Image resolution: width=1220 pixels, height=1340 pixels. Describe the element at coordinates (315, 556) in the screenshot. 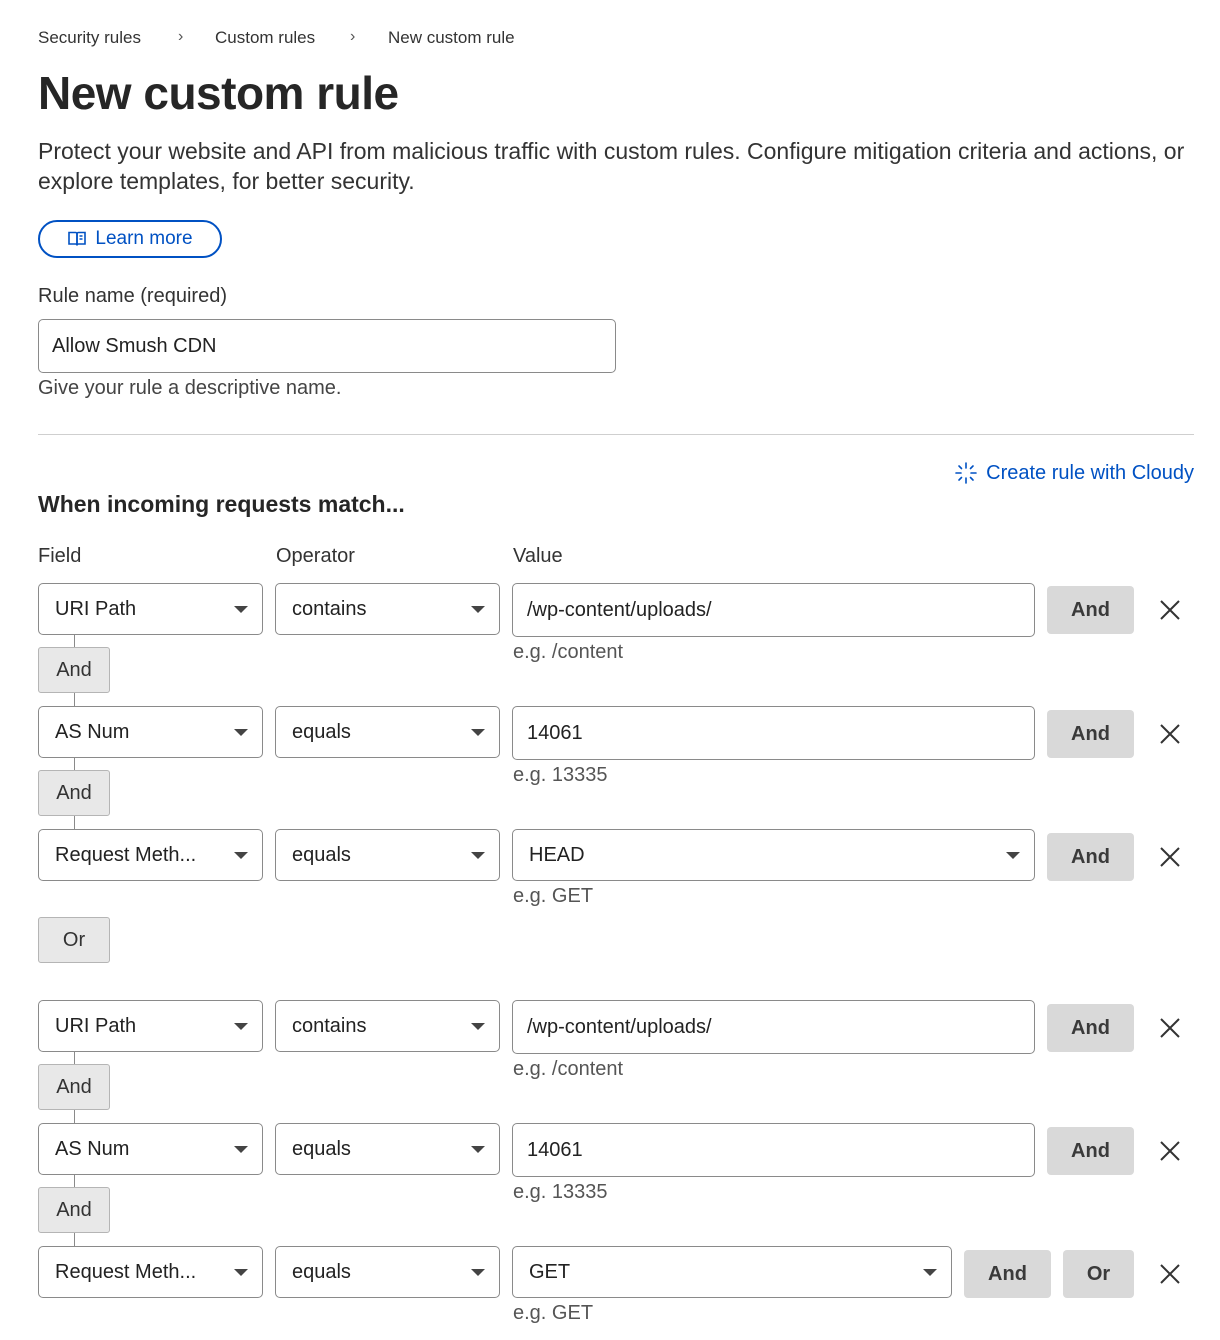

I see `column-header-operator: Operator` at that location.